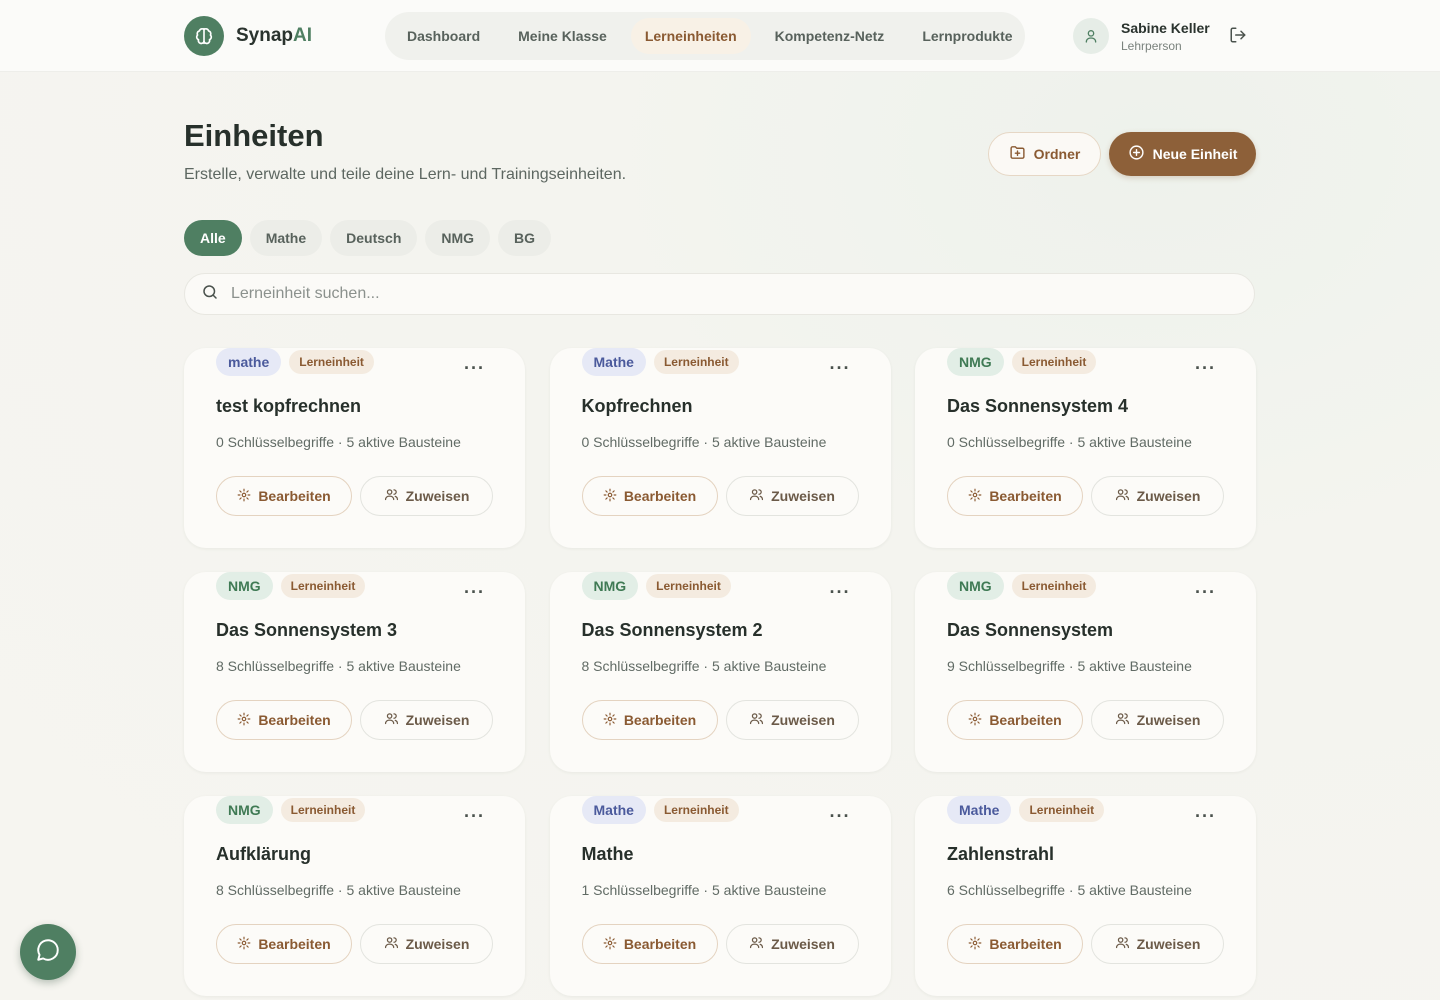  What do you see at coordinates (1165, 27) in the screenshot?
I see `user-name: Sabine Keller` at bounding box center [1165, 27].